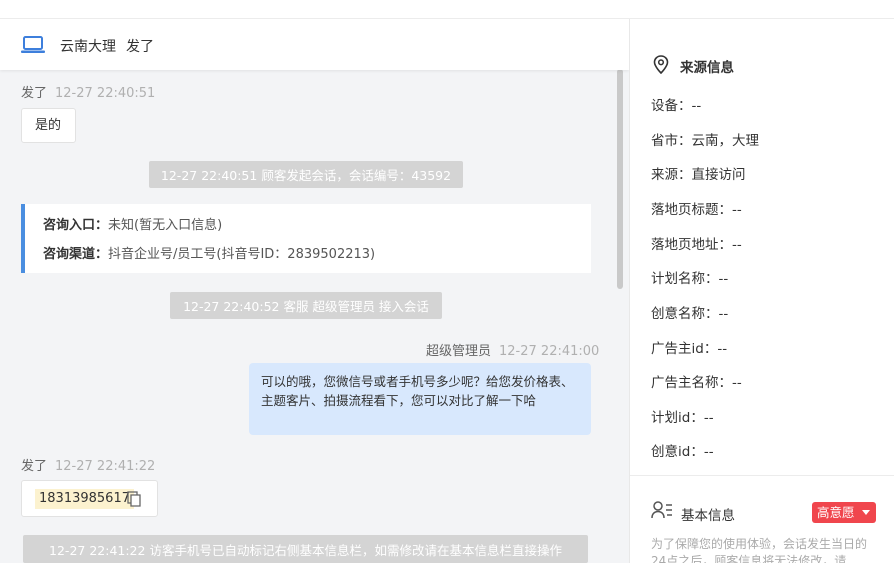  I want to click on chat-header: 云南大理 发了, so click(314, 44).